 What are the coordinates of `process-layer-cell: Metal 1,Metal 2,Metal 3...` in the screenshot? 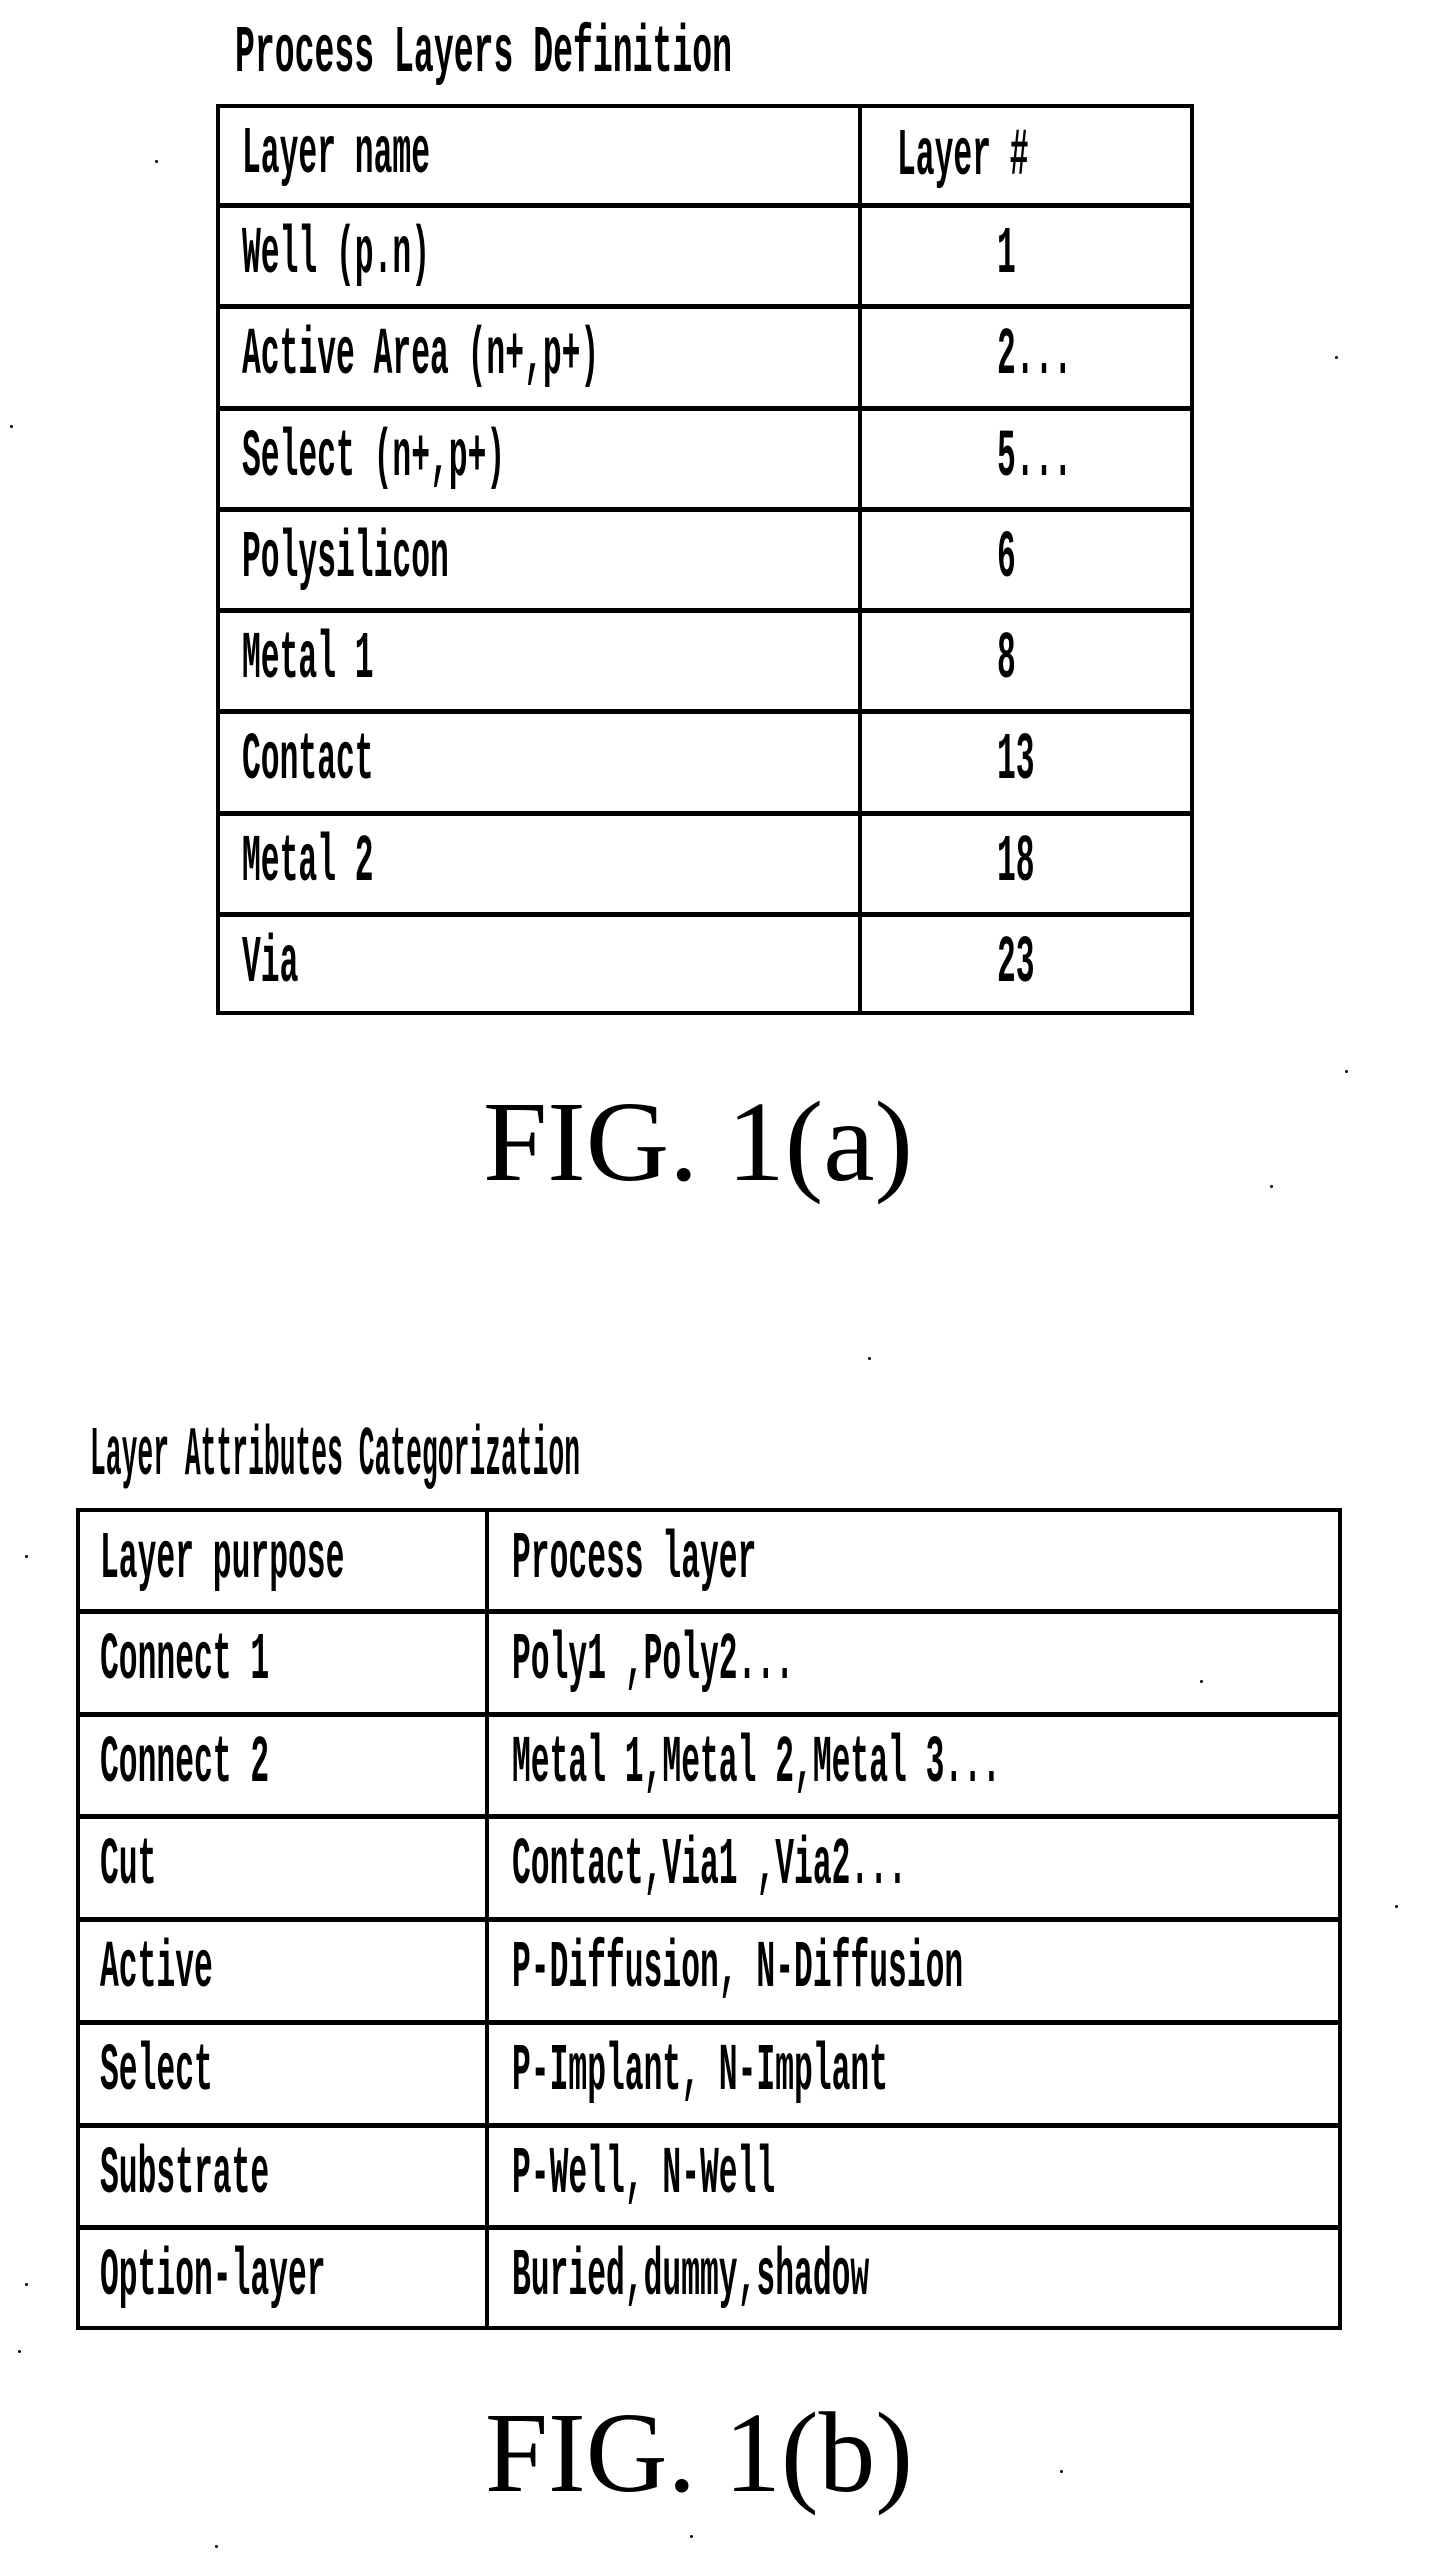 It's located at (756, 1763).